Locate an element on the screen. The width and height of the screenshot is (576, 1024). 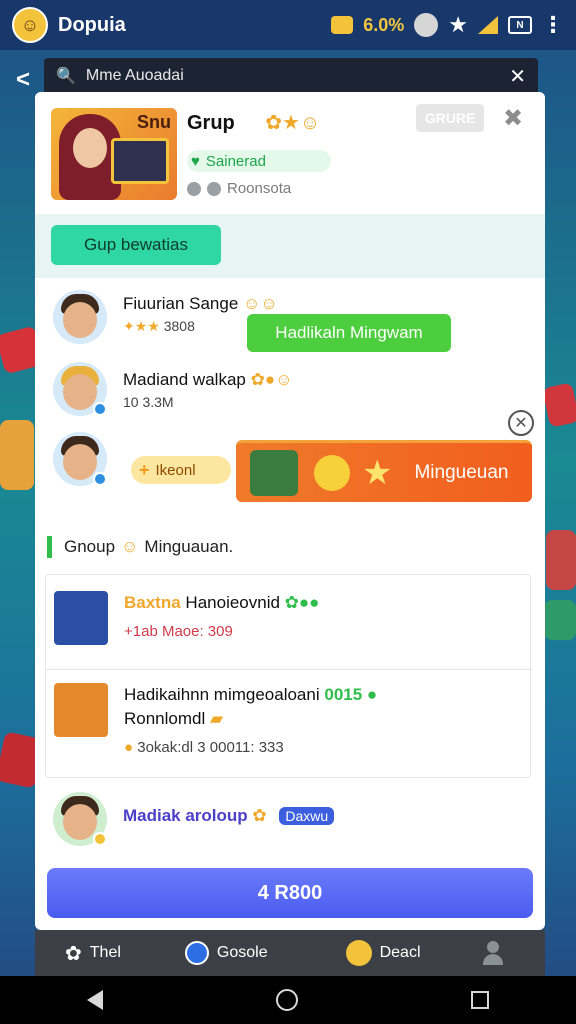
nav-recent-icon is located at coordinates (480, 1000).